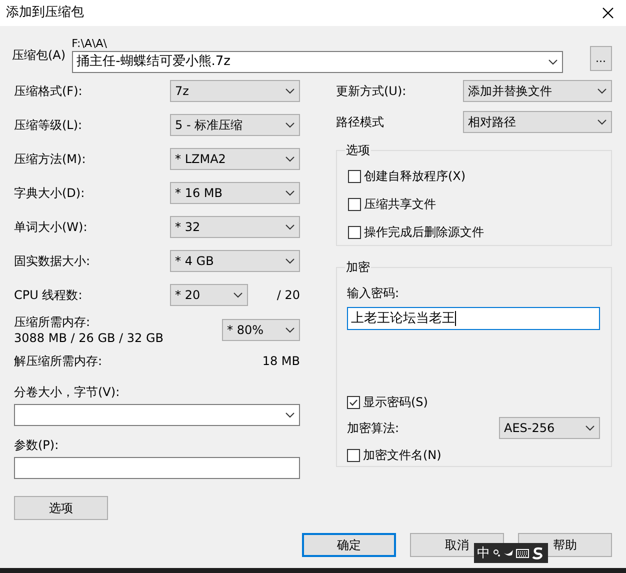  I want to click on option-label: 压缩共享文件, so click(400, 204).